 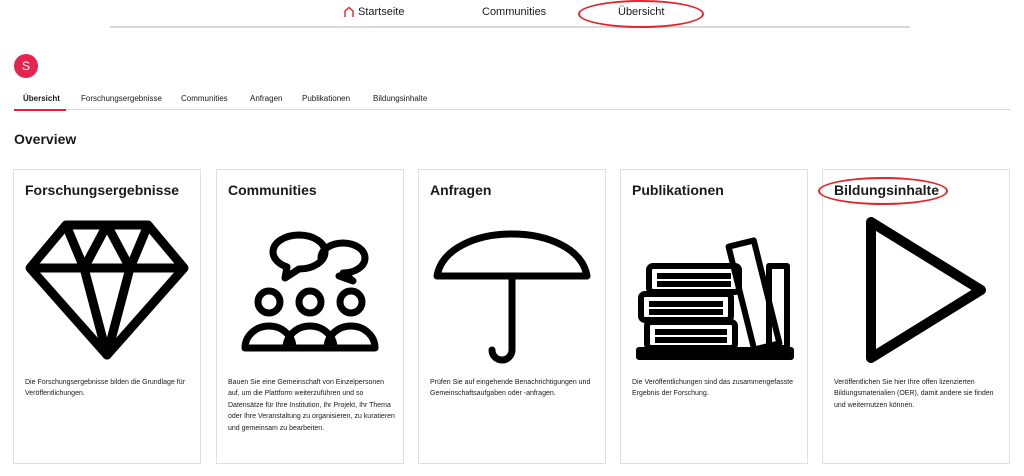 What do you see at coordinates (26, 66) in the screenshot?
I see `avatar: S` at bounding box center [26, 66].